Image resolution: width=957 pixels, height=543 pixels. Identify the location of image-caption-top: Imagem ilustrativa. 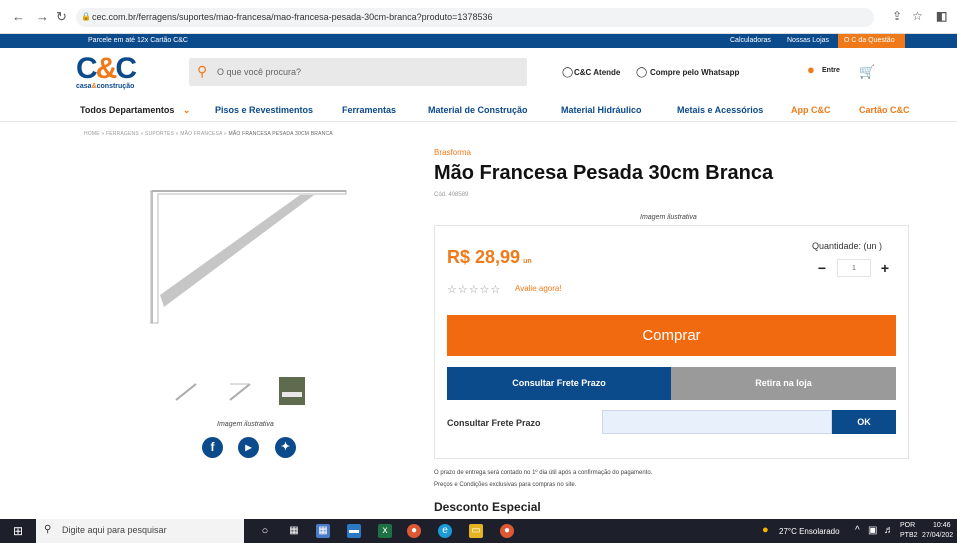
(668, 217).